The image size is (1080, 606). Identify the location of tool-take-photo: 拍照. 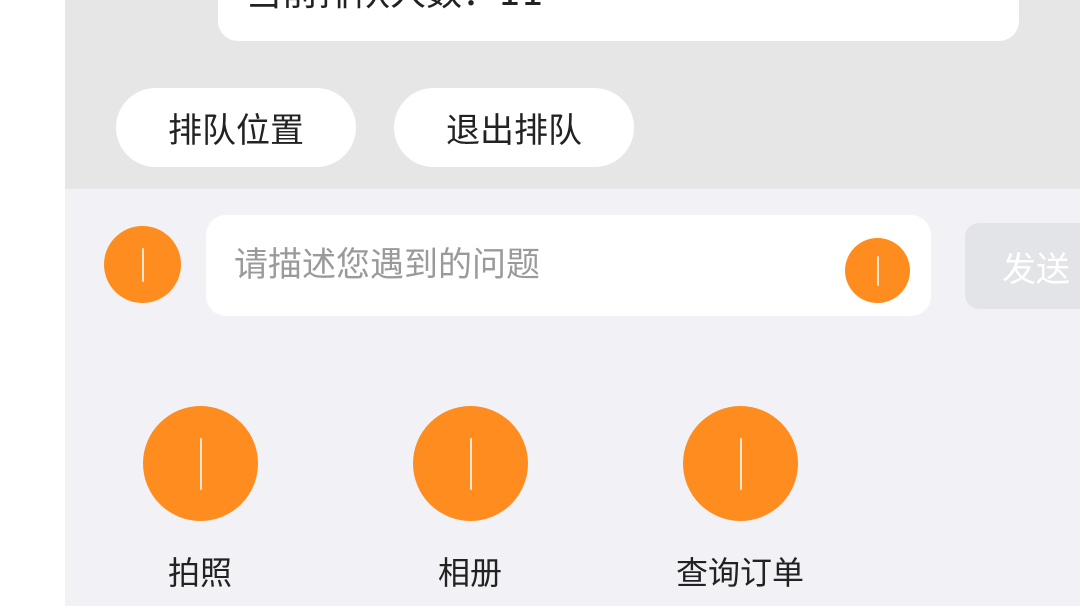
(200, 506).